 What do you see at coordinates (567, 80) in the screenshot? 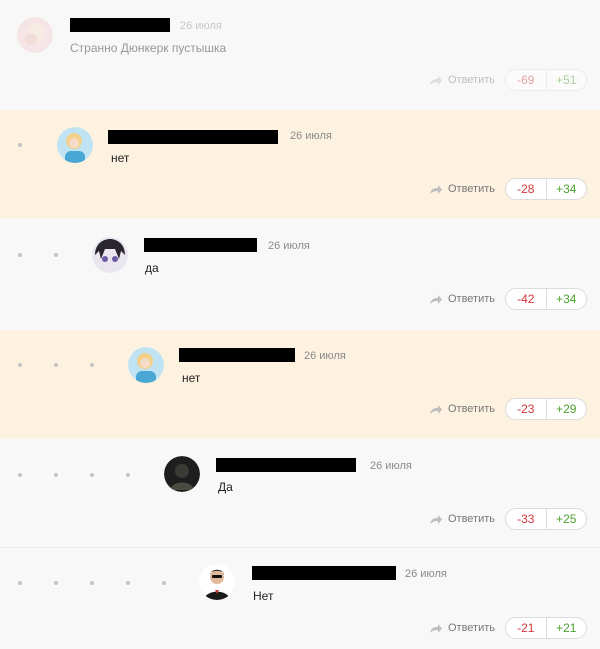
I see `upvote-count: +51` at bounding box center [567, 80].